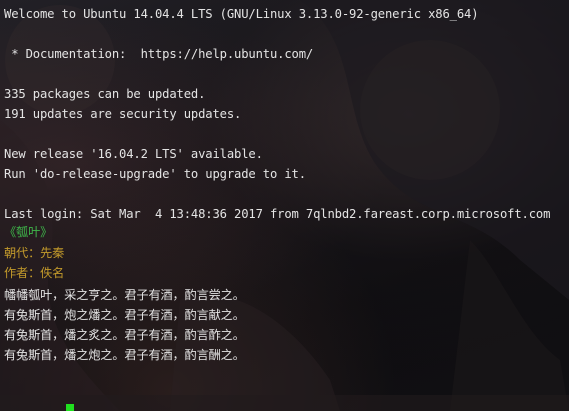 The height and width of the screenshot is (411, 569). What do you see at coordinates (133, 154) in the screenshot?
I see `motd-new-release: New release '16.04.2 LTS' available.` at bounding box center [133, 154].